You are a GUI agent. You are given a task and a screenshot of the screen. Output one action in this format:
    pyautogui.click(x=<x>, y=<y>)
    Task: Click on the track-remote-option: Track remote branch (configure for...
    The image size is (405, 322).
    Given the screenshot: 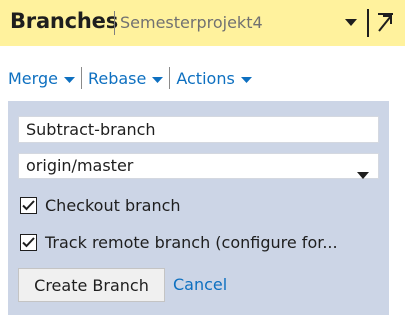 What is the action you would take?
    pyautogui.click(x=179, y=242)
    